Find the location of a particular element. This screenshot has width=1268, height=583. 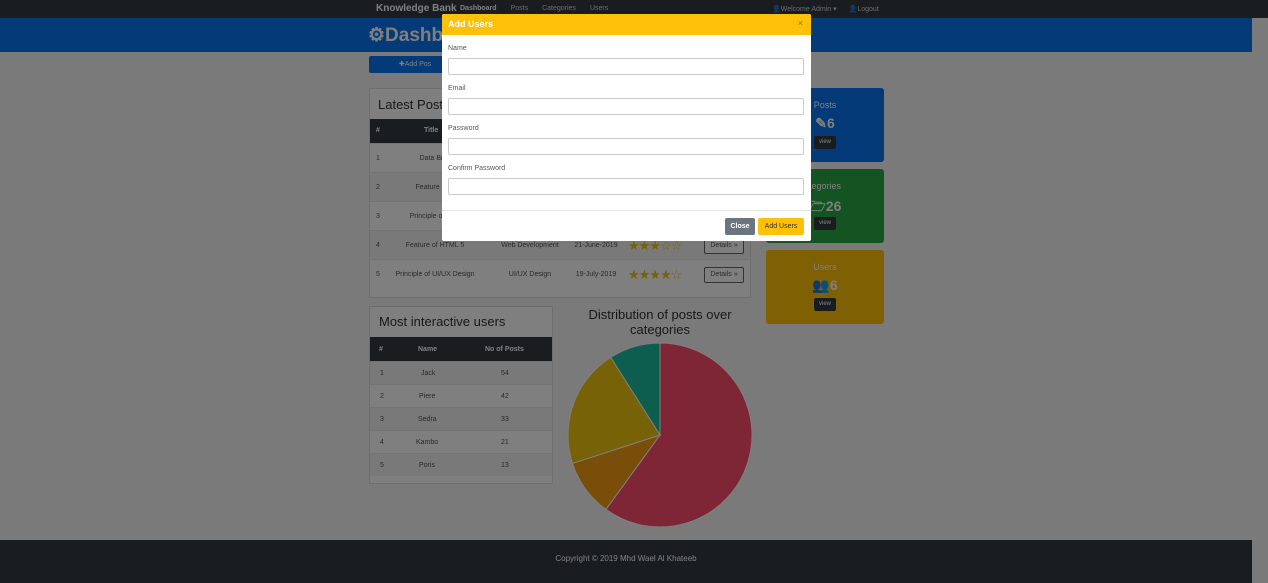

name-label: Name is located at coordinates (457, 48).